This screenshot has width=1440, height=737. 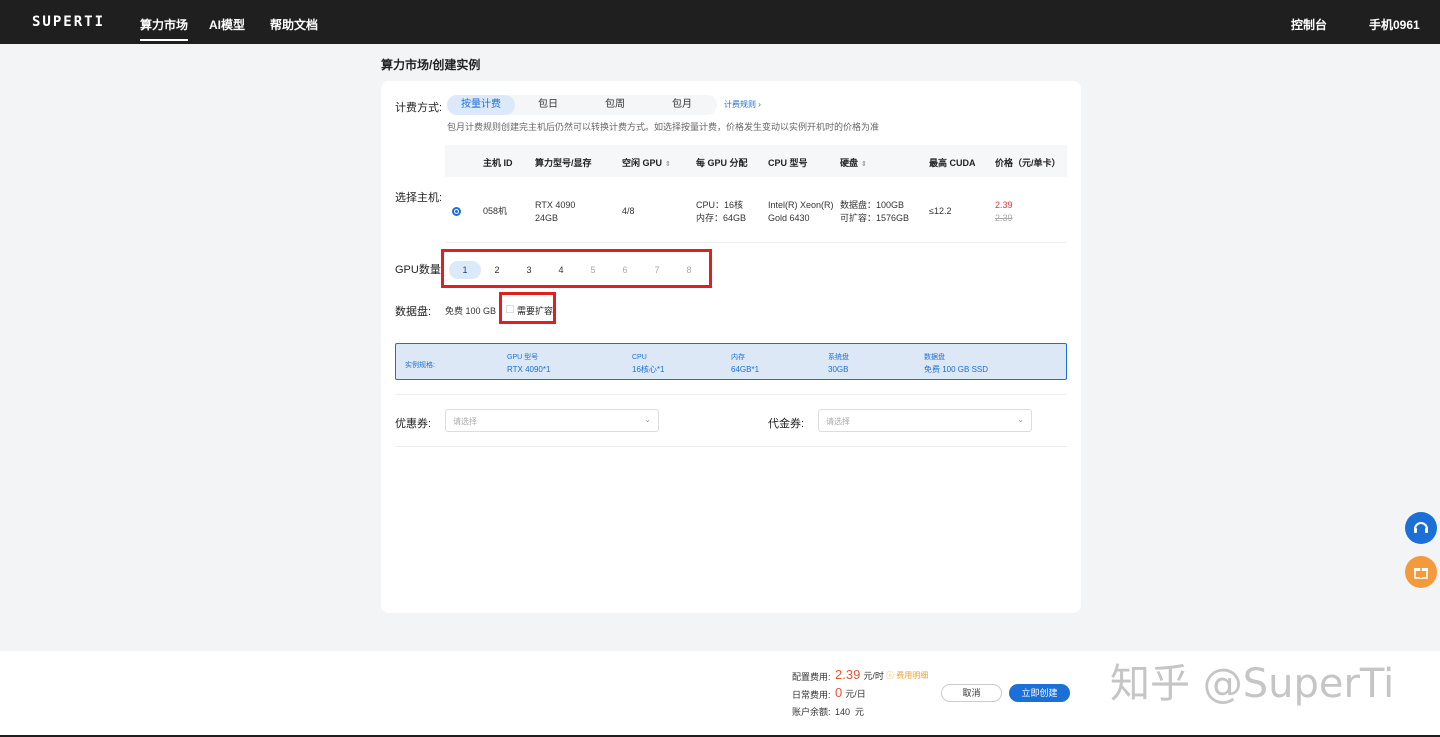 I want to click on logo: SUPERTI, so click(x=68, y=22).